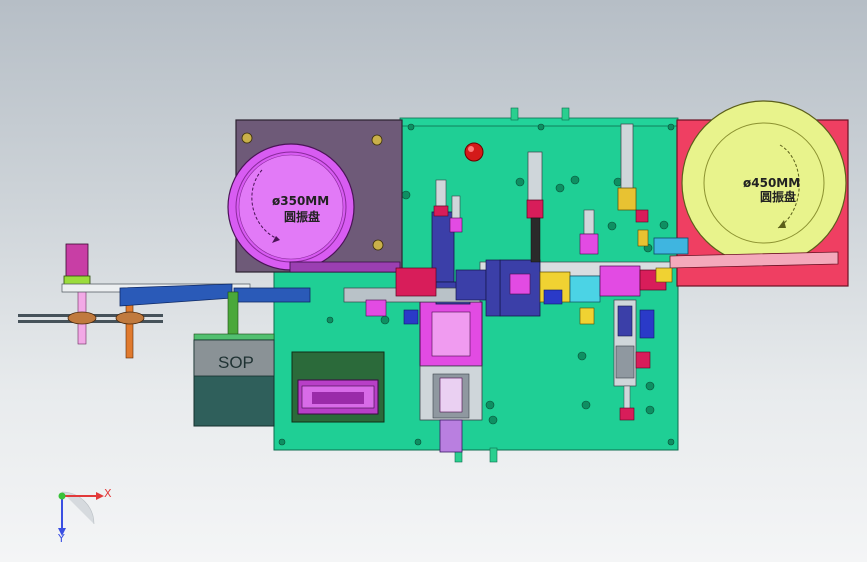 The width and height of the screenshot is (867, 562). I want to click on left-bowl-name-label: 圆振盘, so click(302, 216).